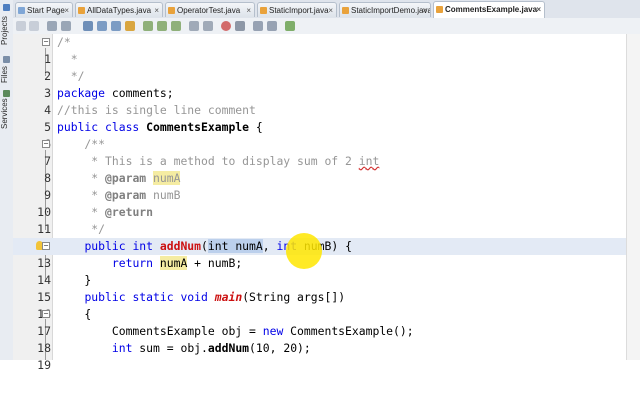  What do you see at coordinates (64, 42) in the screenshot?
I see `code-text: /*` at bounding box center [64, 42].